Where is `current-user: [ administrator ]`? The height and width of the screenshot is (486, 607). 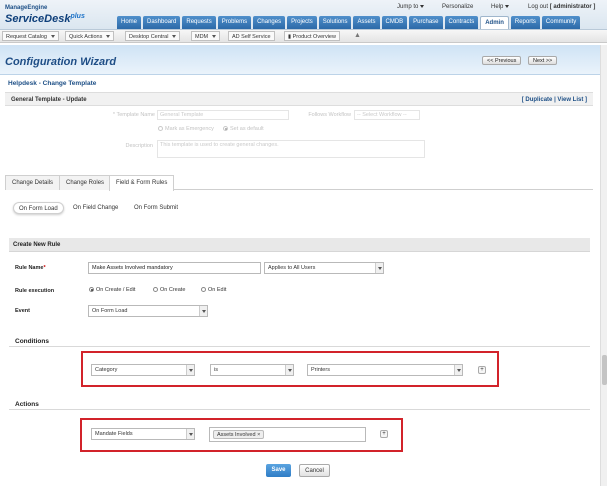
current-user: [ administrator ] is located at coordinates (572, 7).